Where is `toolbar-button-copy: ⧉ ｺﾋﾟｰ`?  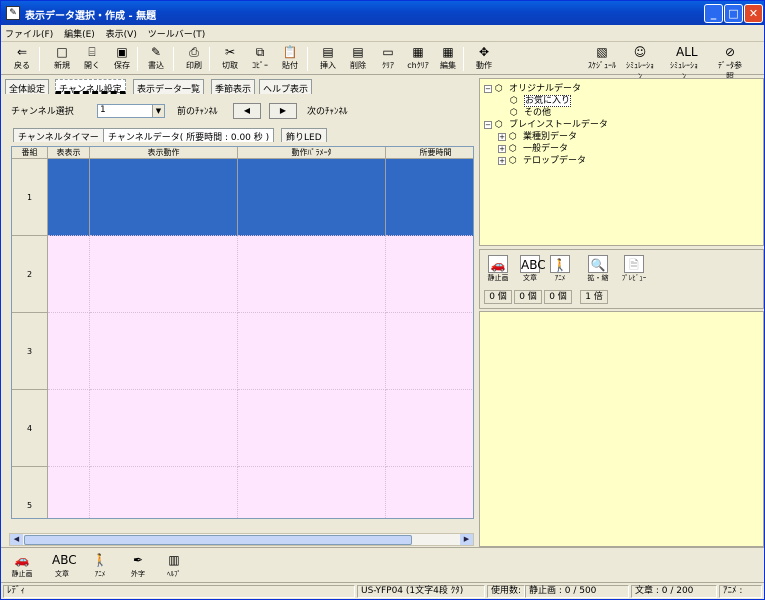 toolbar-button-copy: ⧉ ｺﾋﾟｰ is located at coordinates (260, 59).